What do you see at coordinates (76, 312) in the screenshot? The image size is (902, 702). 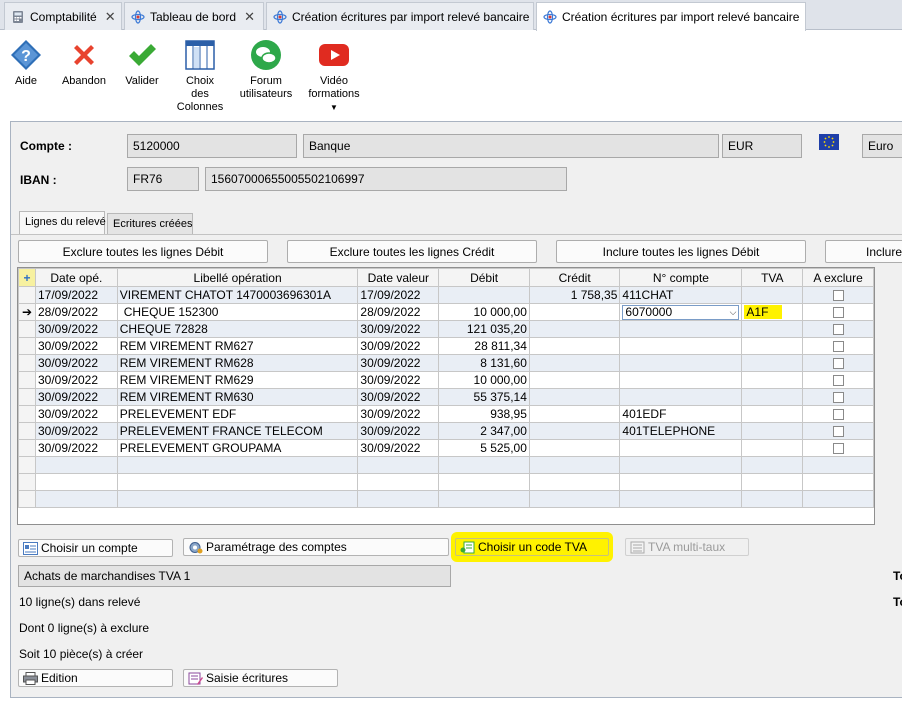 I see `cell-date: 28/09/2022` at bounding box center [76, 312].